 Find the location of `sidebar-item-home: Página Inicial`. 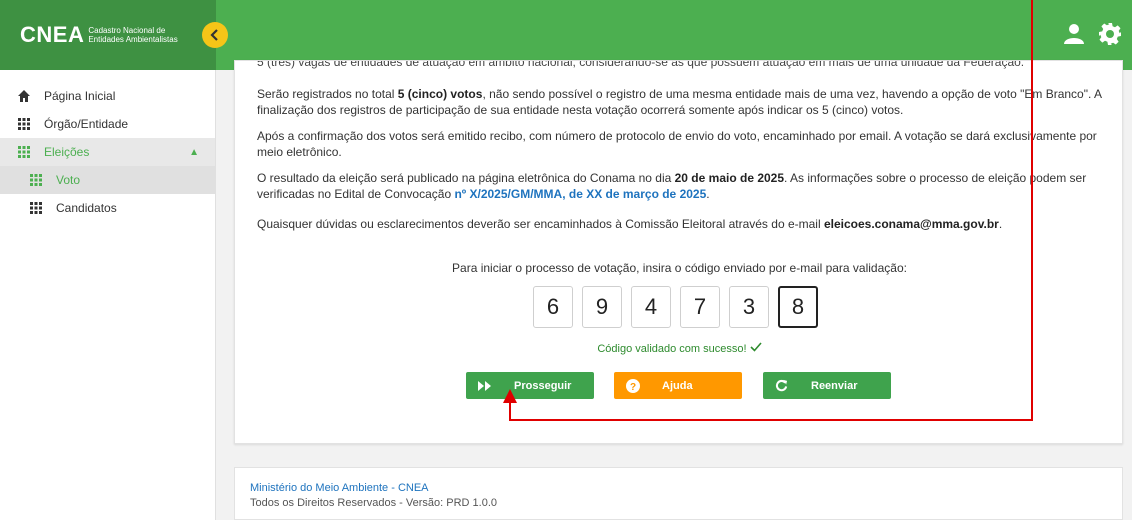

sidebar-item-home: Página Inicial is located at coordinates (107, 96).